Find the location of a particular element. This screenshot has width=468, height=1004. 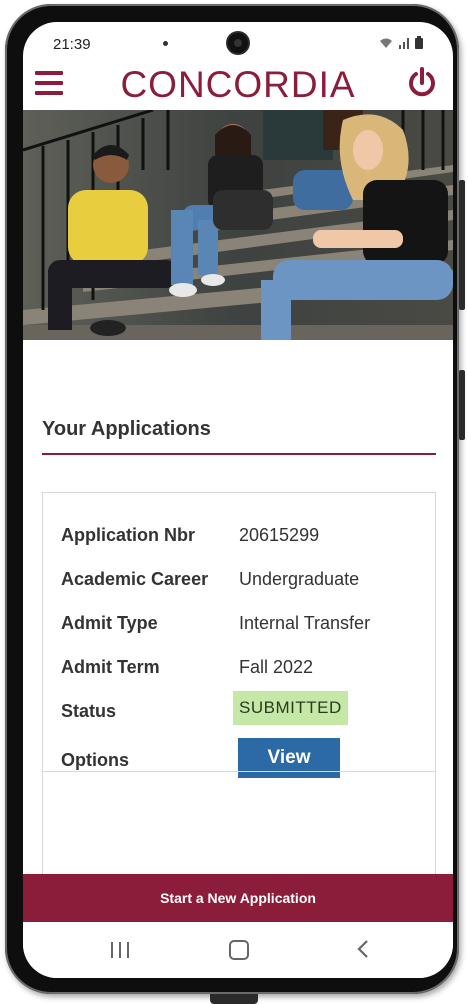

back-icon is located at coordinates (363, 949).